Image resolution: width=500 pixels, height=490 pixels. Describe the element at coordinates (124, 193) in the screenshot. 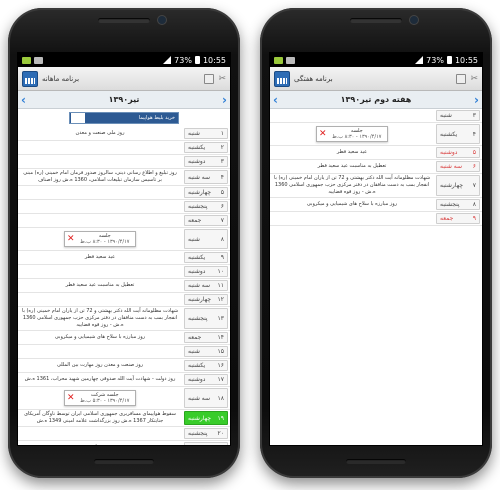

I see `day-row: چهارشنبه ۵` at that location.